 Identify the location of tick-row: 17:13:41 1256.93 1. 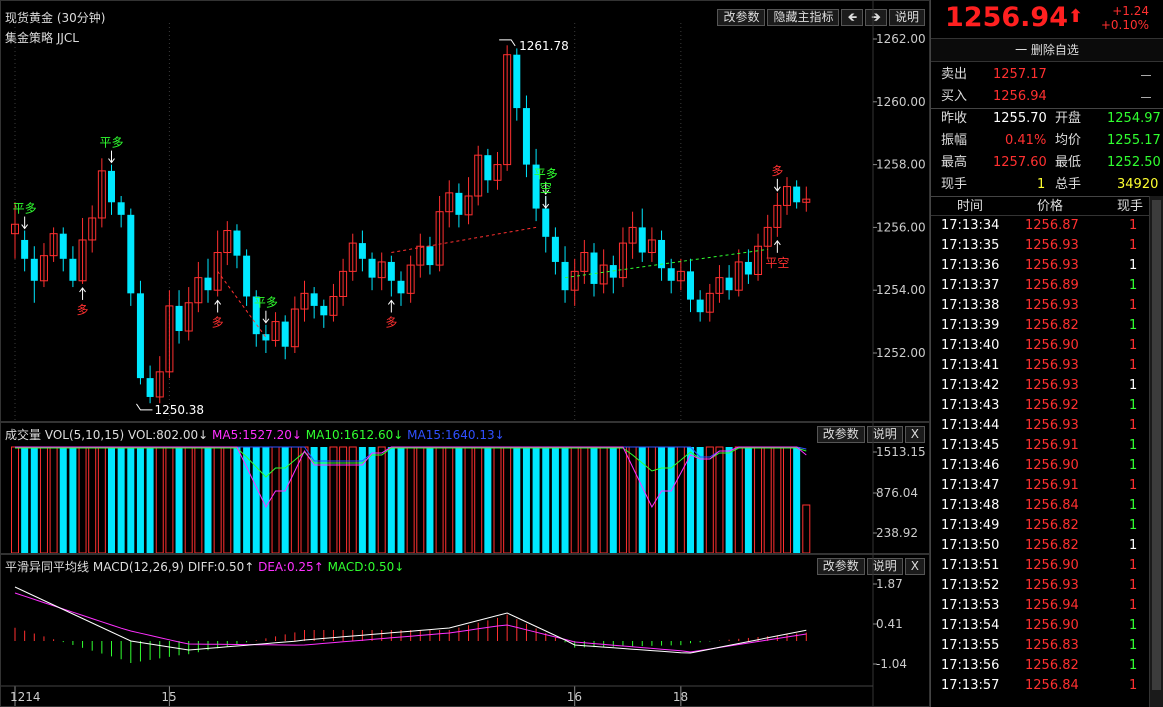
(1040, 366).